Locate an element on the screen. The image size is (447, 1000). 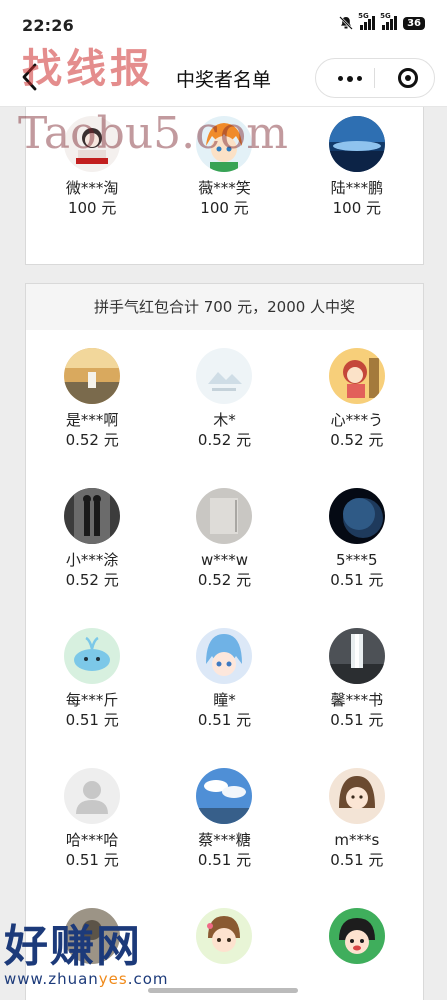
status-icons: 5G 5G 36 is located at coordinates (382, 21).